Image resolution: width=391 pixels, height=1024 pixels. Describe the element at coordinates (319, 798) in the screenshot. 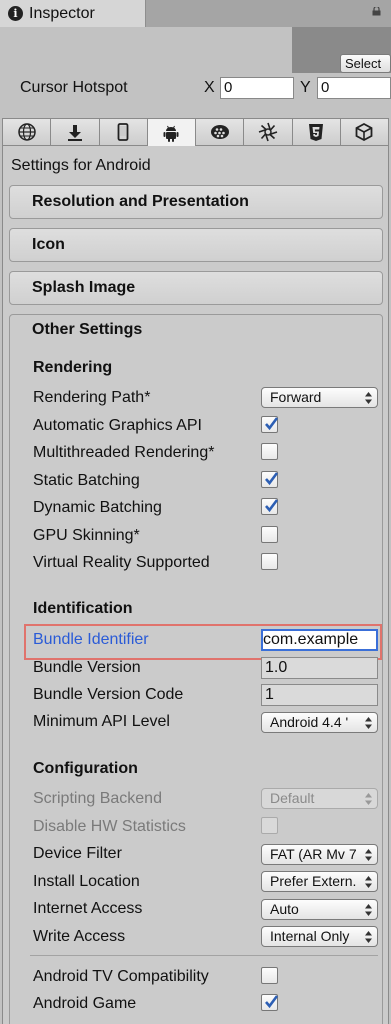

I see `scripting-backend-dropdown: Default` at that location.